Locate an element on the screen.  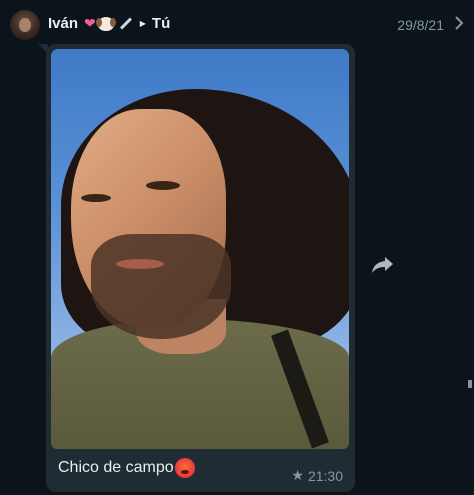
dagger-icon is located at coordinates (125, 23).